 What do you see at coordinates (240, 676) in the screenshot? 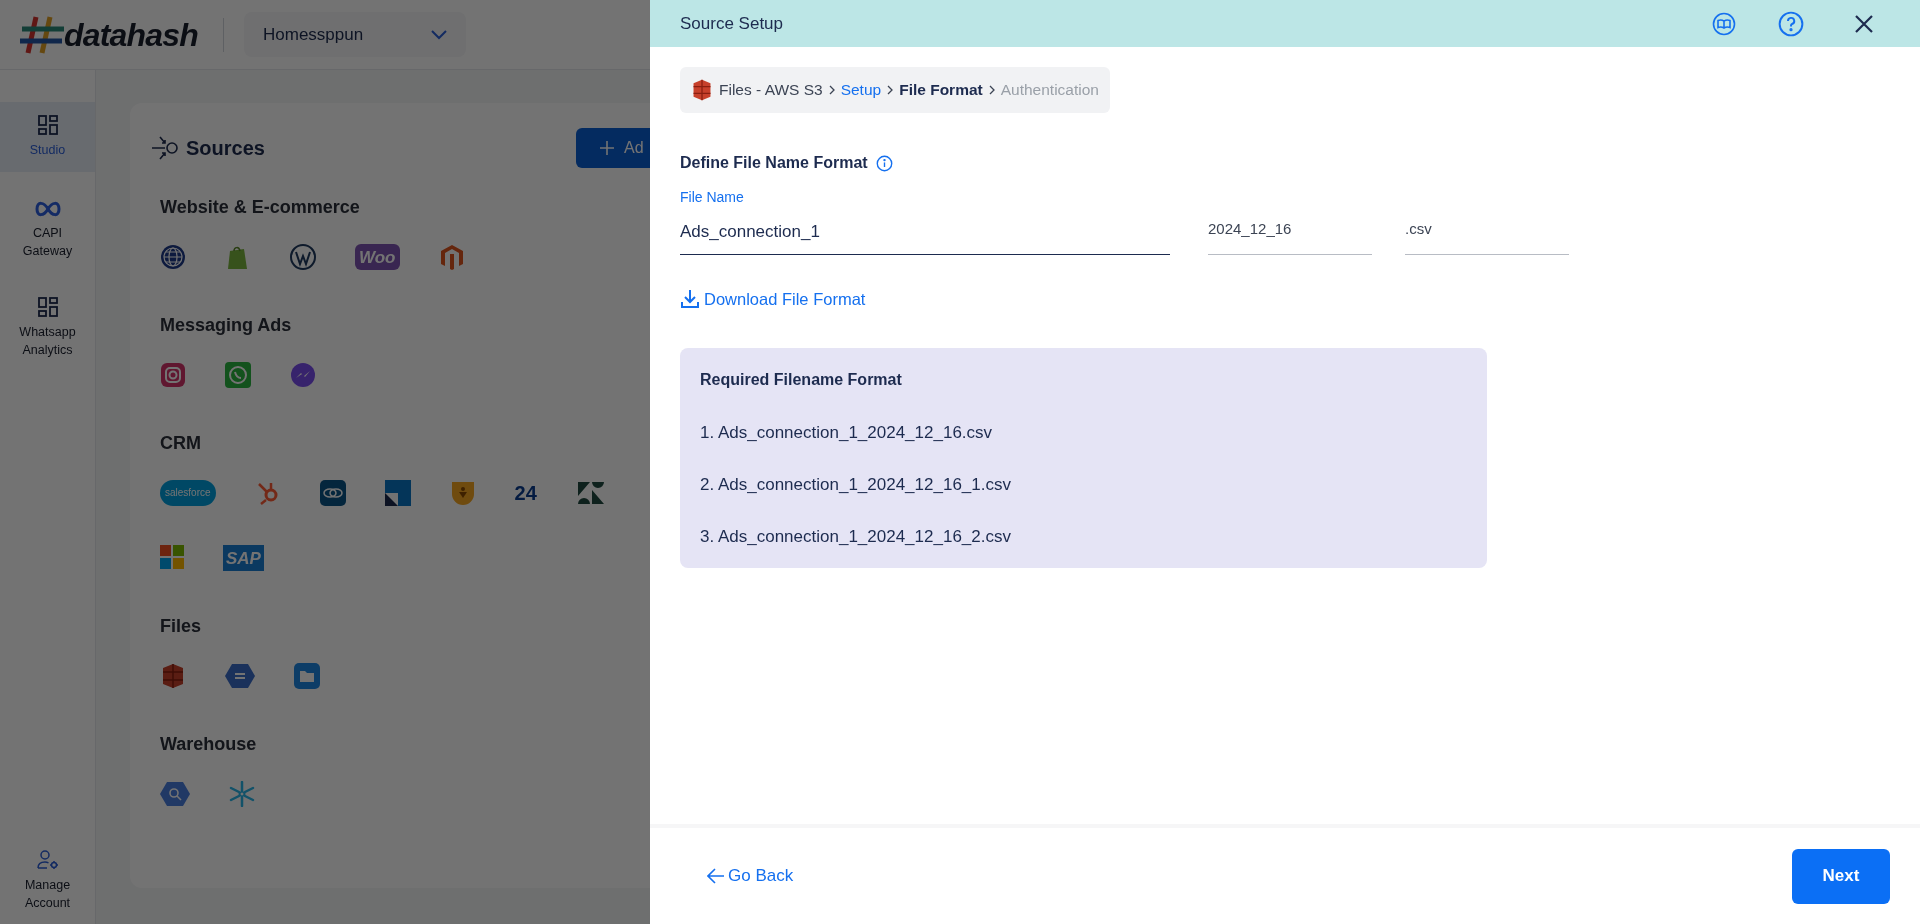
I see `hexagon-icon` at bounding box center [240, 676].